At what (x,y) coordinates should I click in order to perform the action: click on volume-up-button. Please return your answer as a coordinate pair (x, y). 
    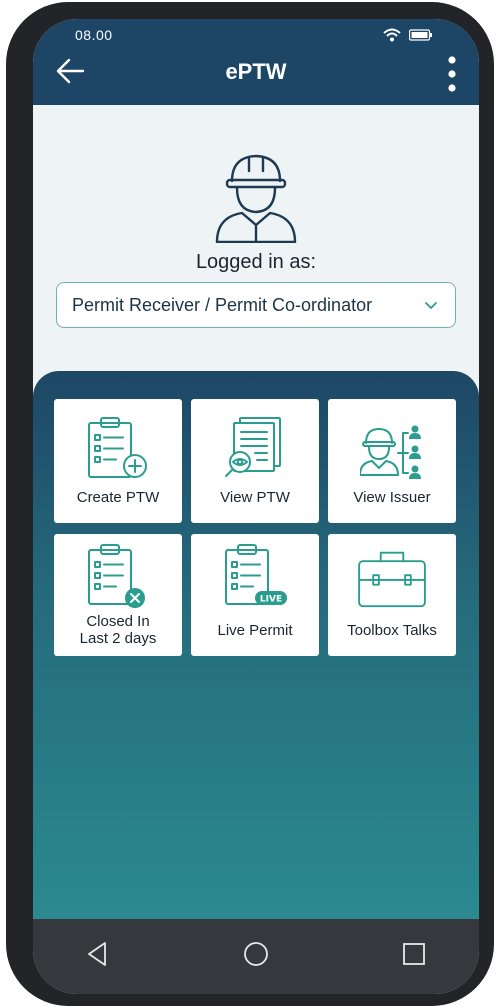
    Looking at the image, I should click on (10, 202).